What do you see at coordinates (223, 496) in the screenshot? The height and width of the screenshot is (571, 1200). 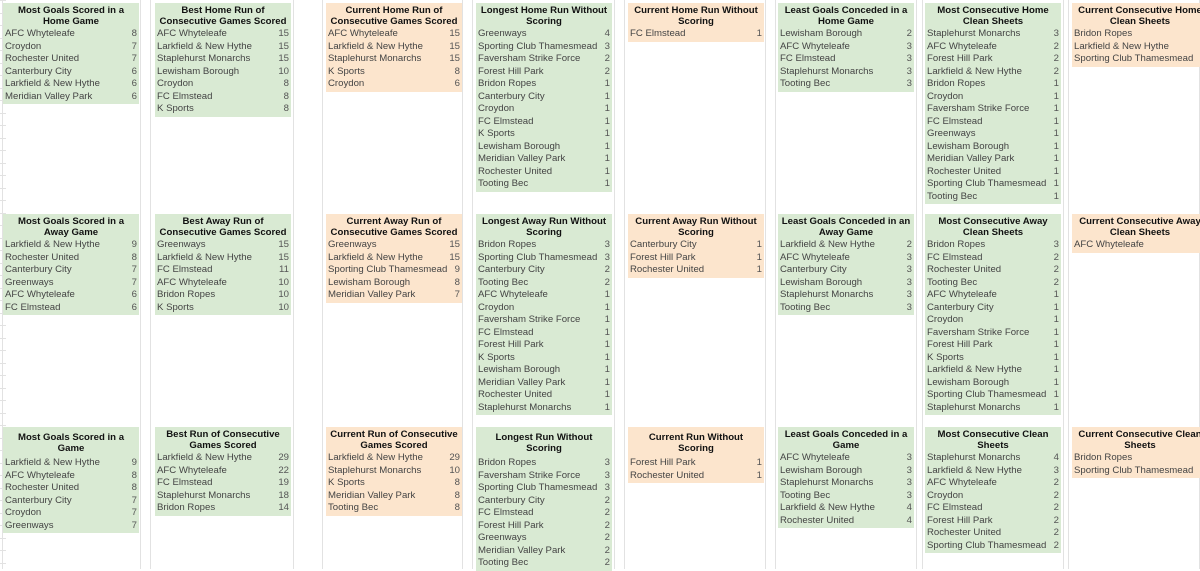 I see `table-row: Staplehurst Monarchs 18` at bounding box center [223, 496].